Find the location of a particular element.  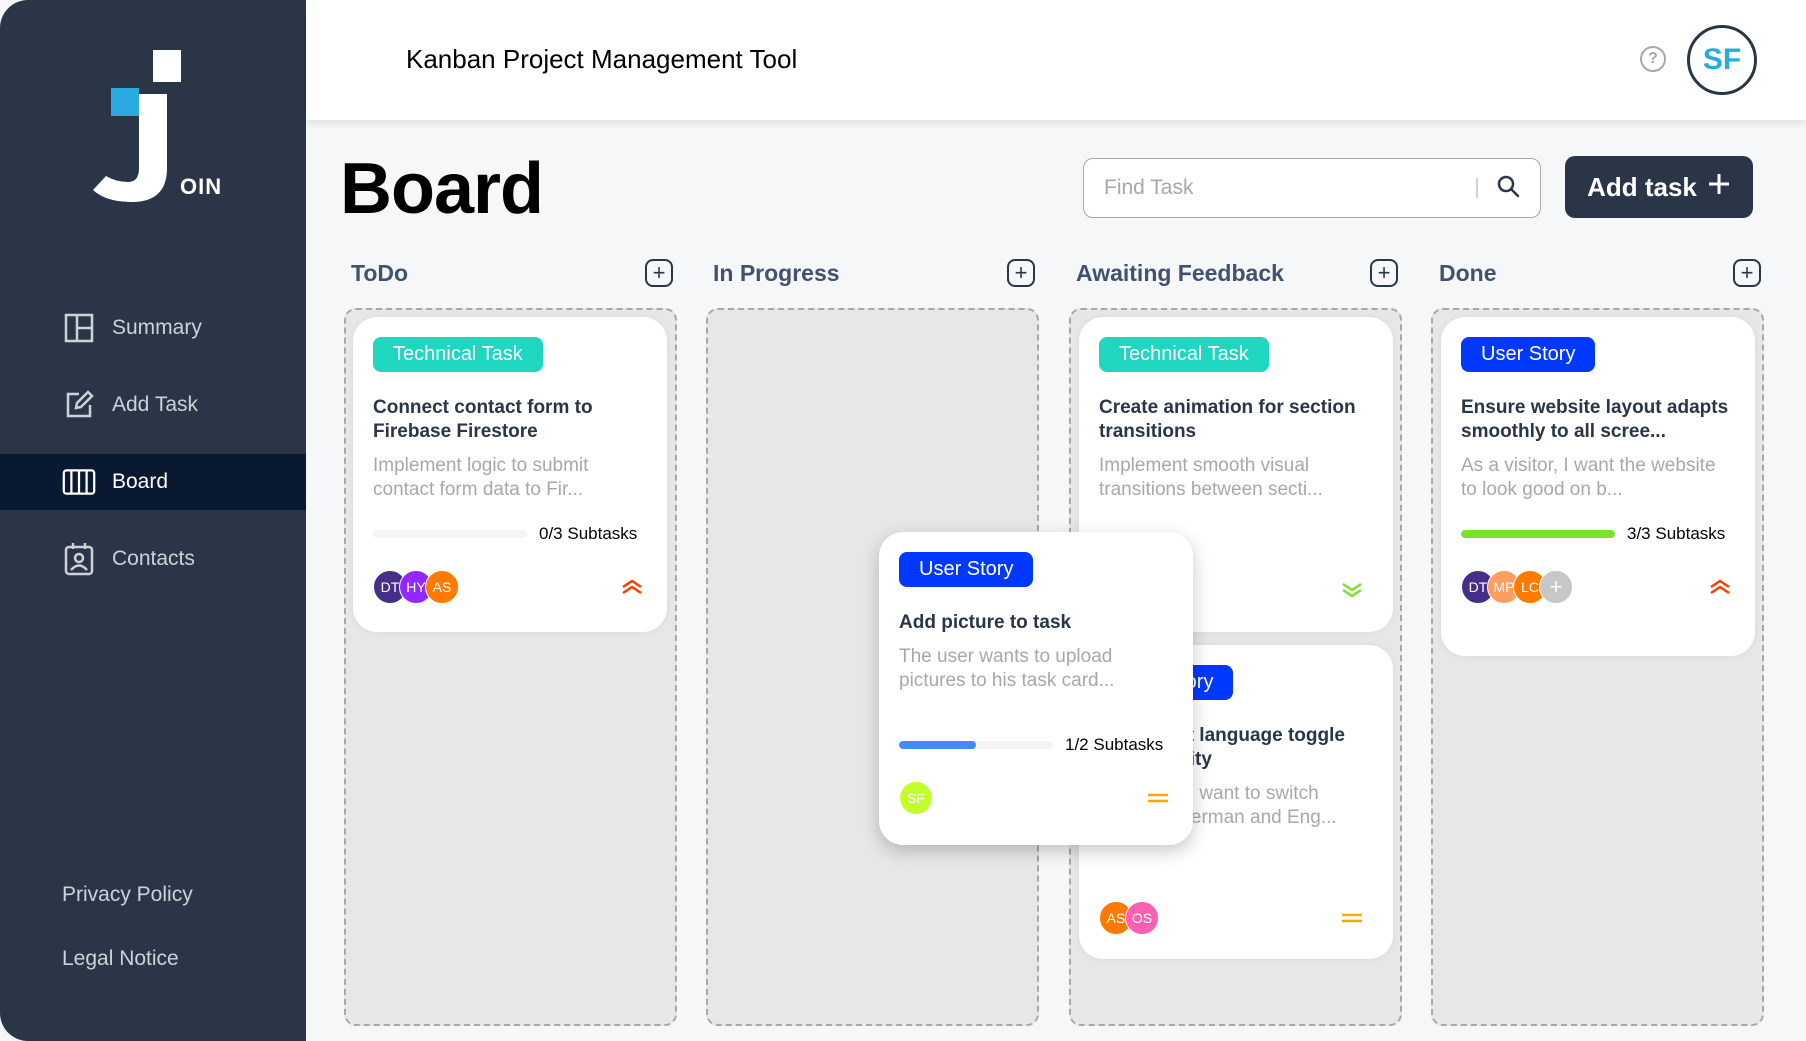

sidebar-item-label: Summary is located at coordinates (157, 327).